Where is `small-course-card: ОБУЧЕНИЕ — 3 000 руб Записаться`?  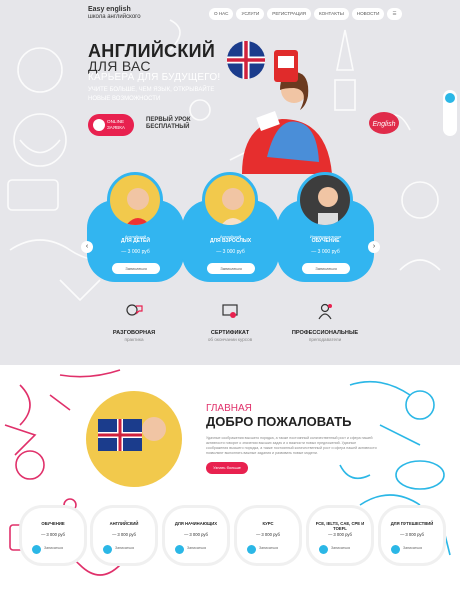 small-course-card: ОБУЧЕНИЕ — 3 000 руб Записаться is located at coordinates (53, 535).